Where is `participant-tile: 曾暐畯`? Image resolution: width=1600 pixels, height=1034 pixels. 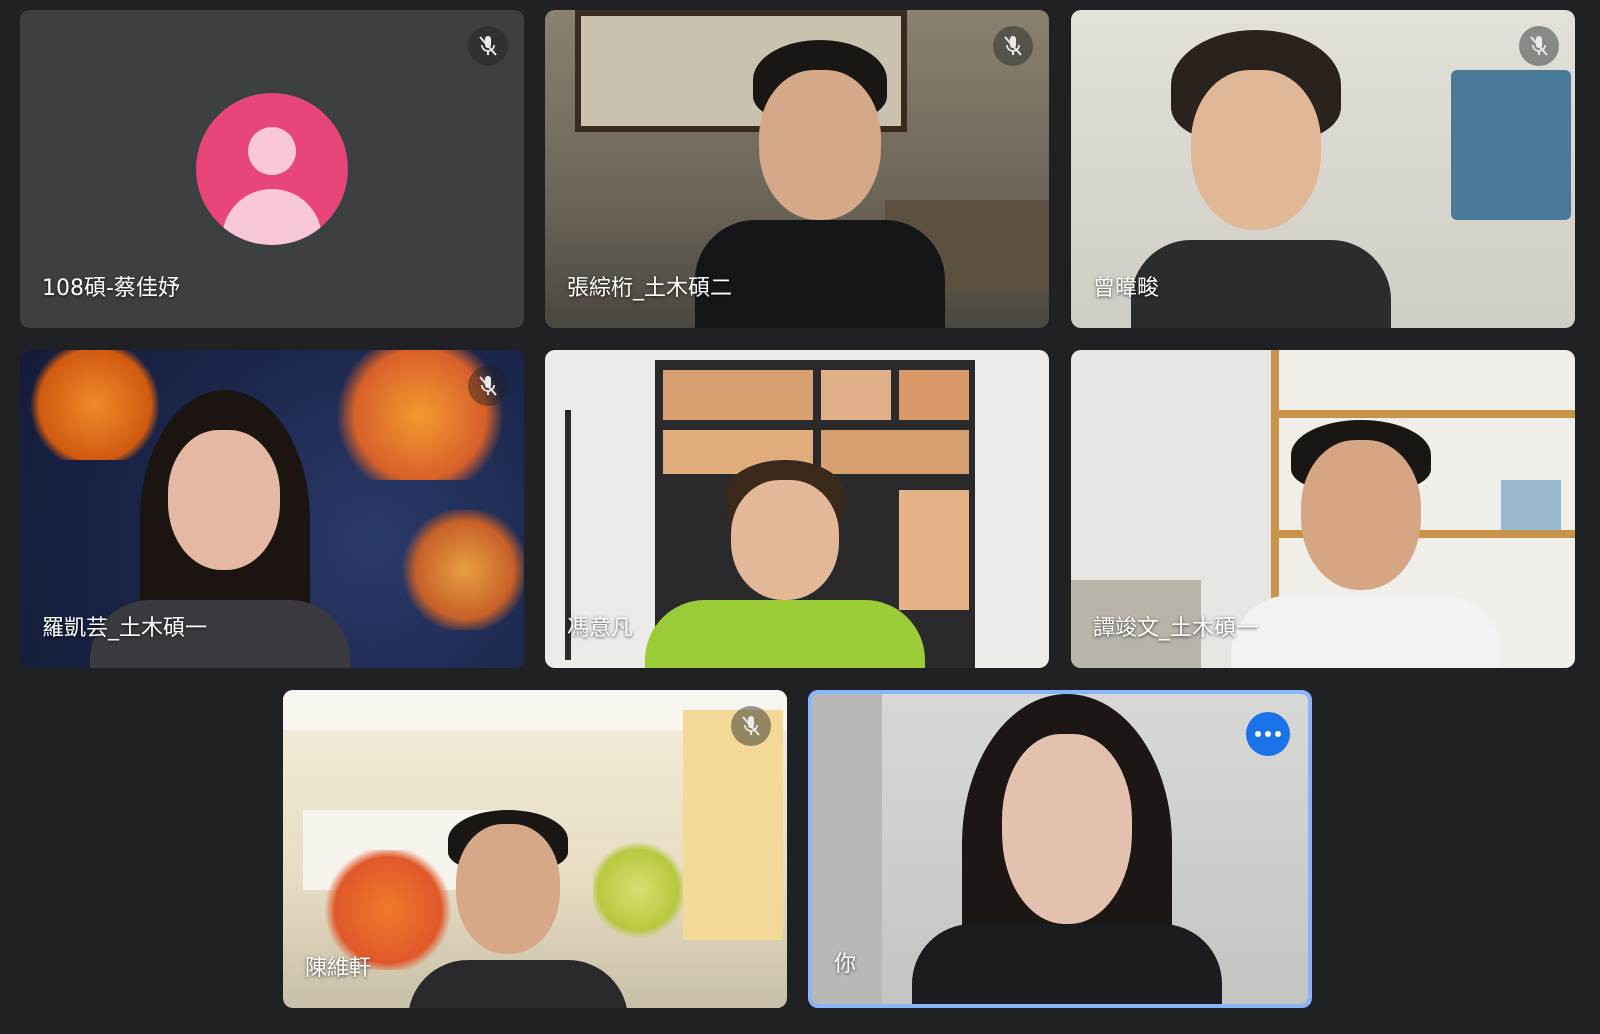
participant-tile: 曾暐畯 is located at coordinates (1323, 169).